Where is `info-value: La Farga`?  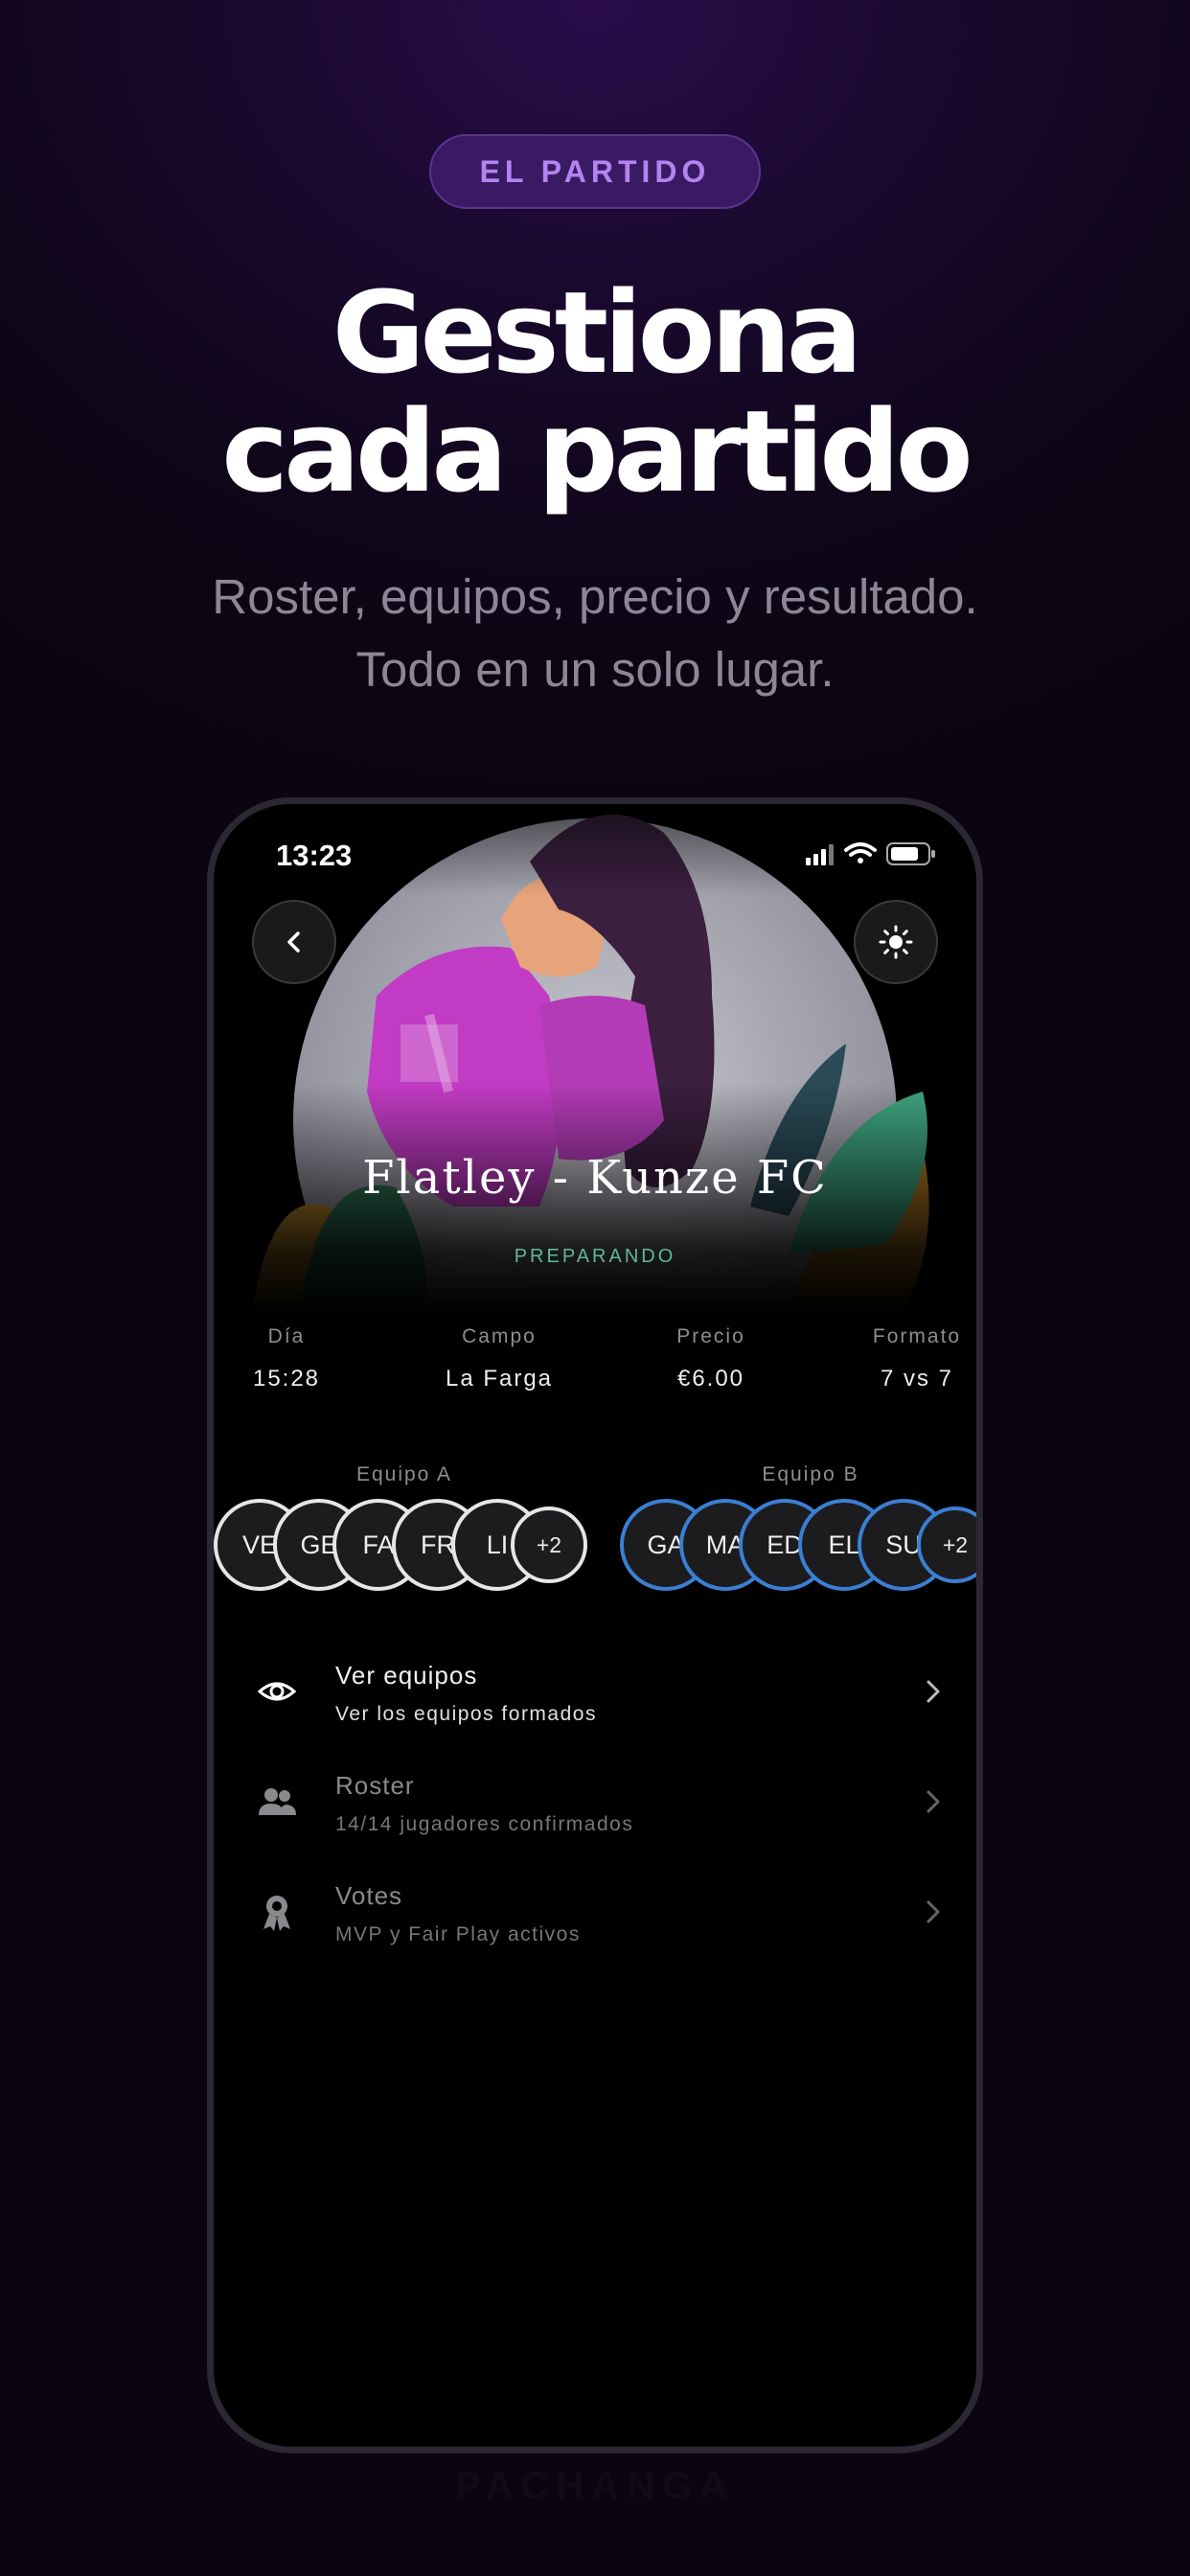
info-value: La Farga is located at coordinates (500, 1379).